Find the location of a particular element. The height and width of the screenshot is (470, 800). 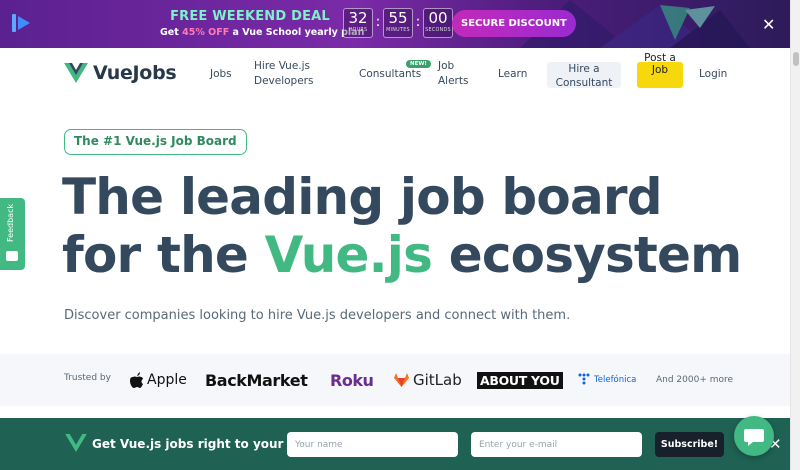

hero-line-2: for the Vue.js ecosystem is located at coordinates (402, 255).